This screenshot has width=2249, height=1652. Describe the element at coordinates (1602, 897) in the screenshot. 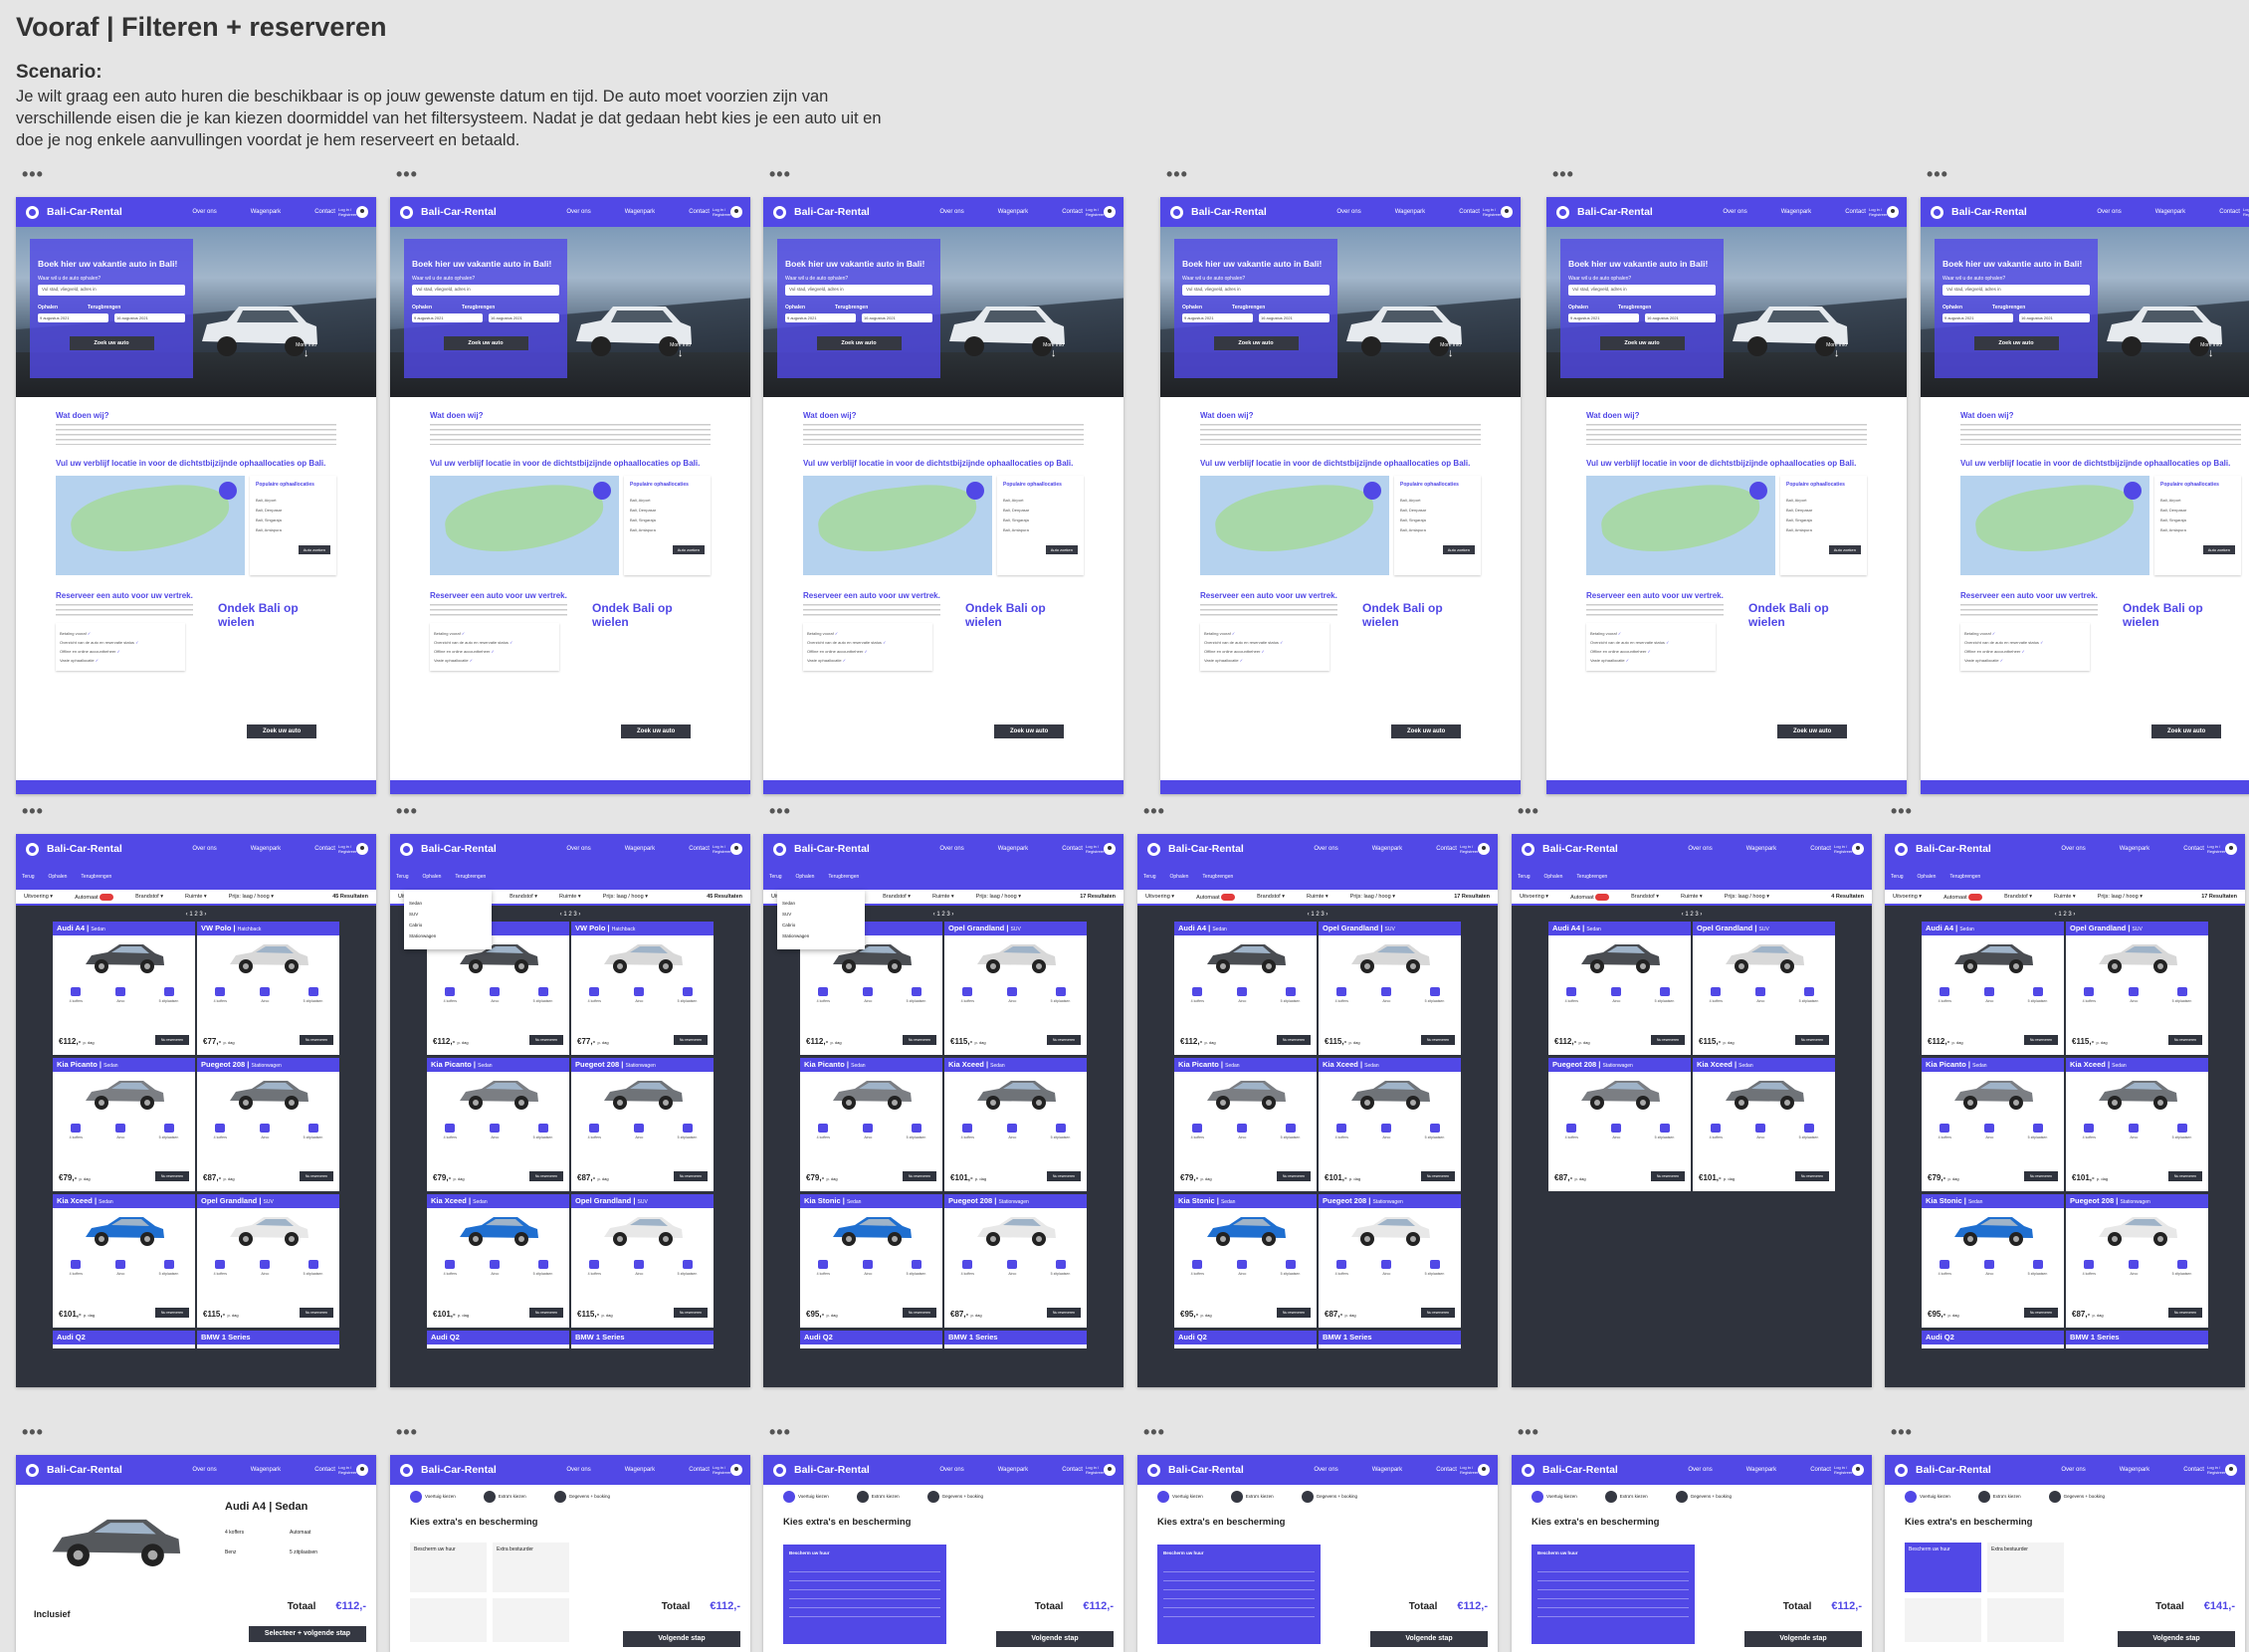

I see `toggle-switch` at that location.